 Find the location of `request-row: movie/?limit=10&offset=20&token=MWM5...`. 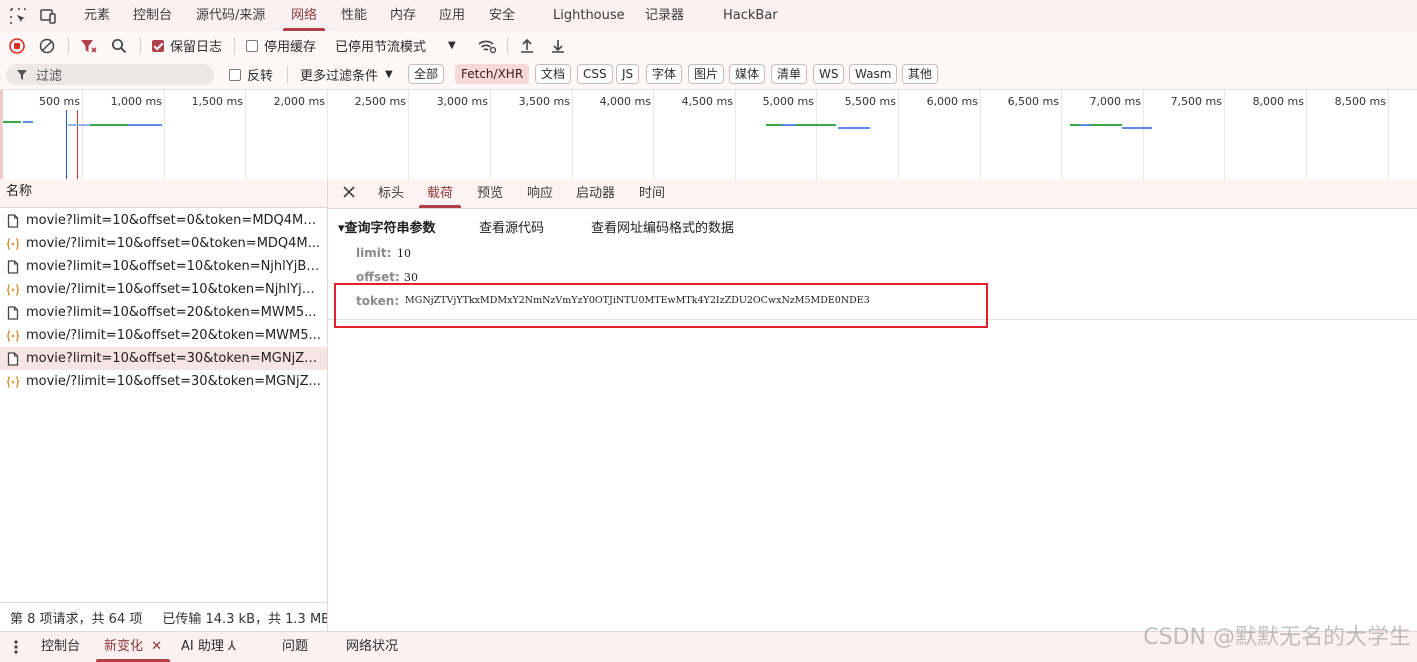

request-row: movie/?limit=10&offset=20&token=MWM5... is located at coordinates (163, 335).